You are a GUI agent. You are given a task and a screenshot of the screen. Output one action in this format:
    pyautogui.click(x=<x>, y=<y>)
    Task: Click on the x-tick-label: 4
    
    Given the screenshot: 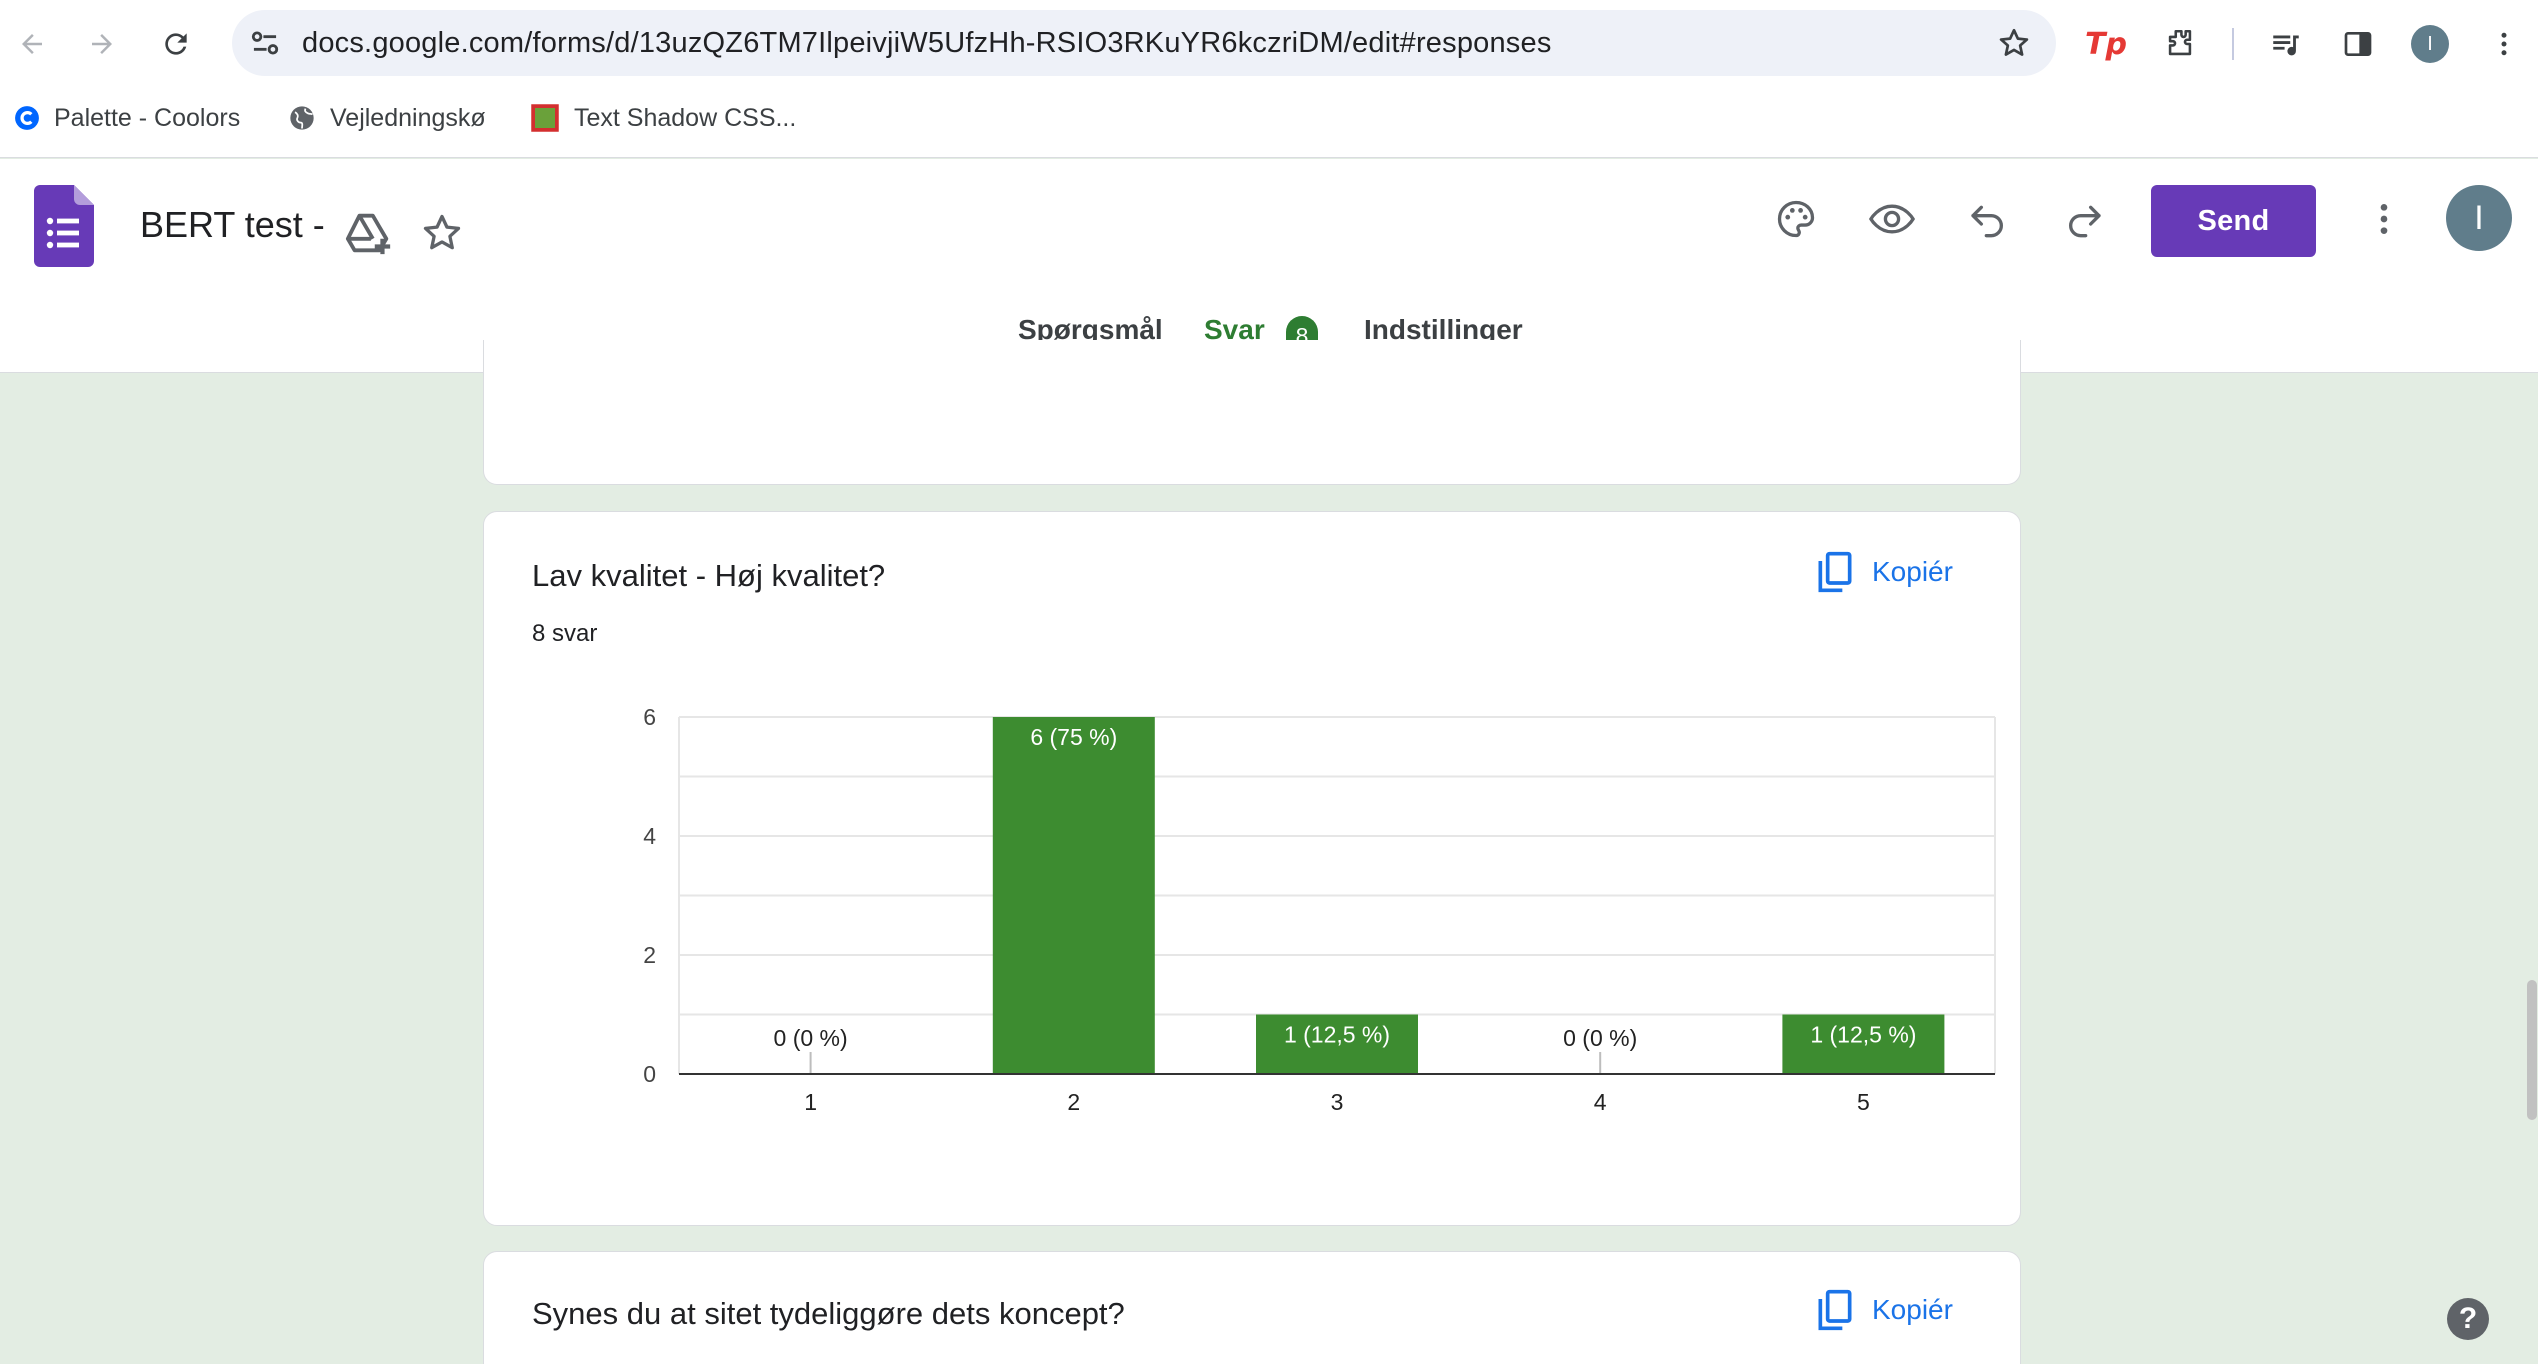 What is the action you would take?
    pyautogui.click(x=1600, y=1102)
    